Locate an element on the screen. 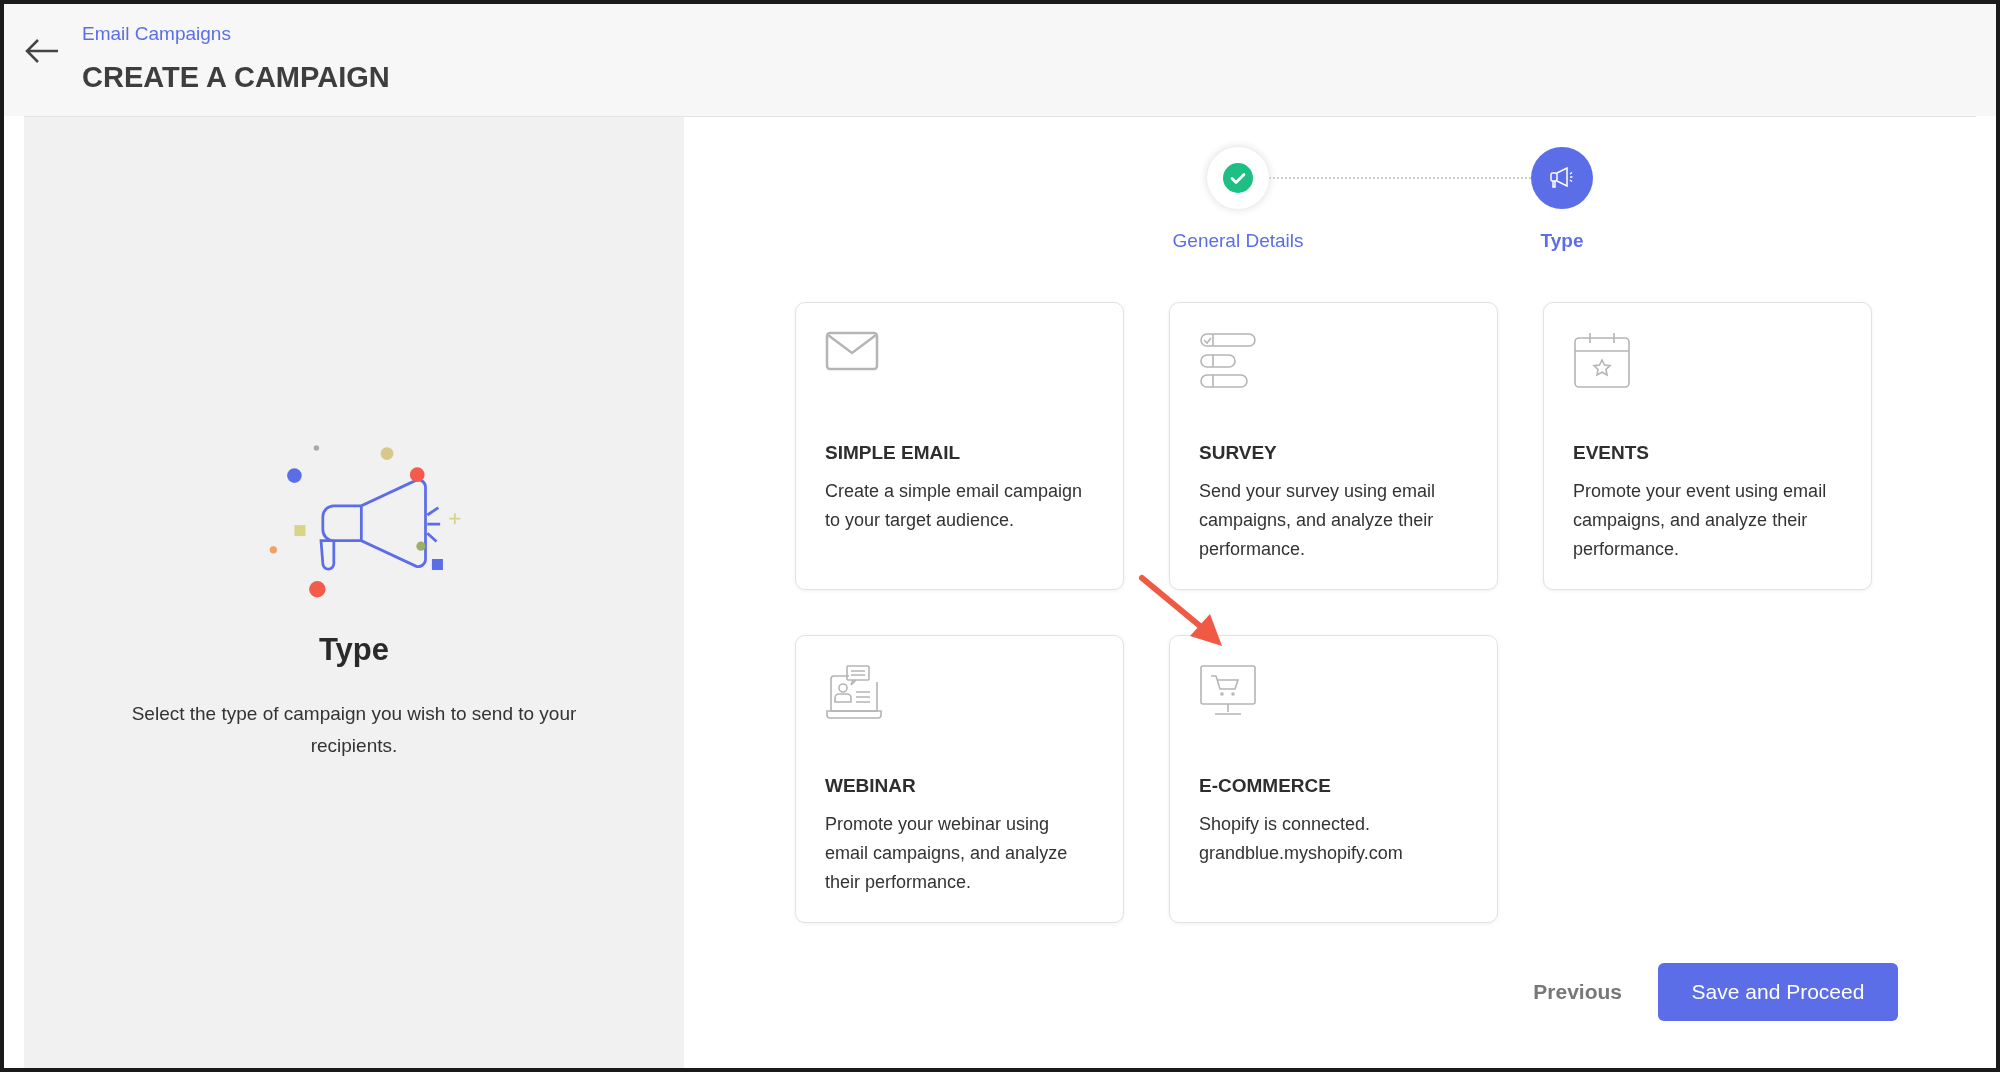 The image size is (2000, 1072). envelope-icon is located at coordinates (852, 350).